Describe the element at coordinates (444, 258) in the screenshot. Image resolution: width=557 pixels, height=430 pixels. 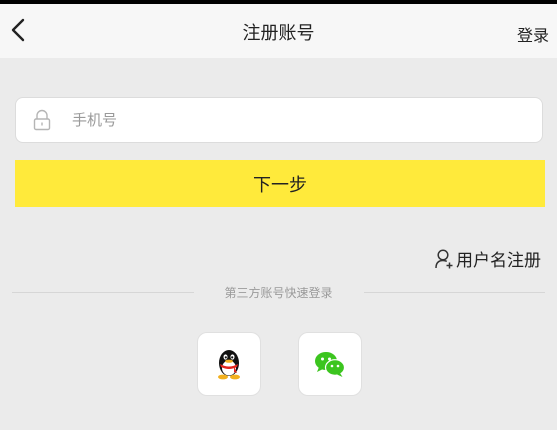
I see `user-add-icon` at that location.